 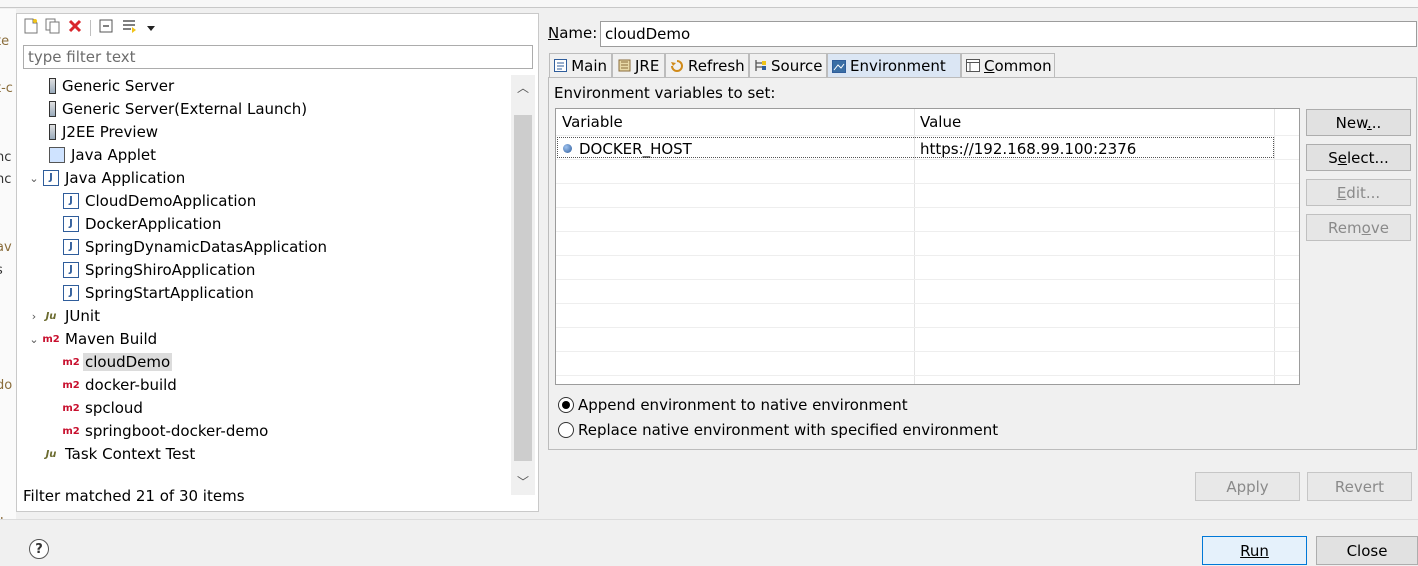 I want to click on collapse-all-button, so click(x=106, y=28).